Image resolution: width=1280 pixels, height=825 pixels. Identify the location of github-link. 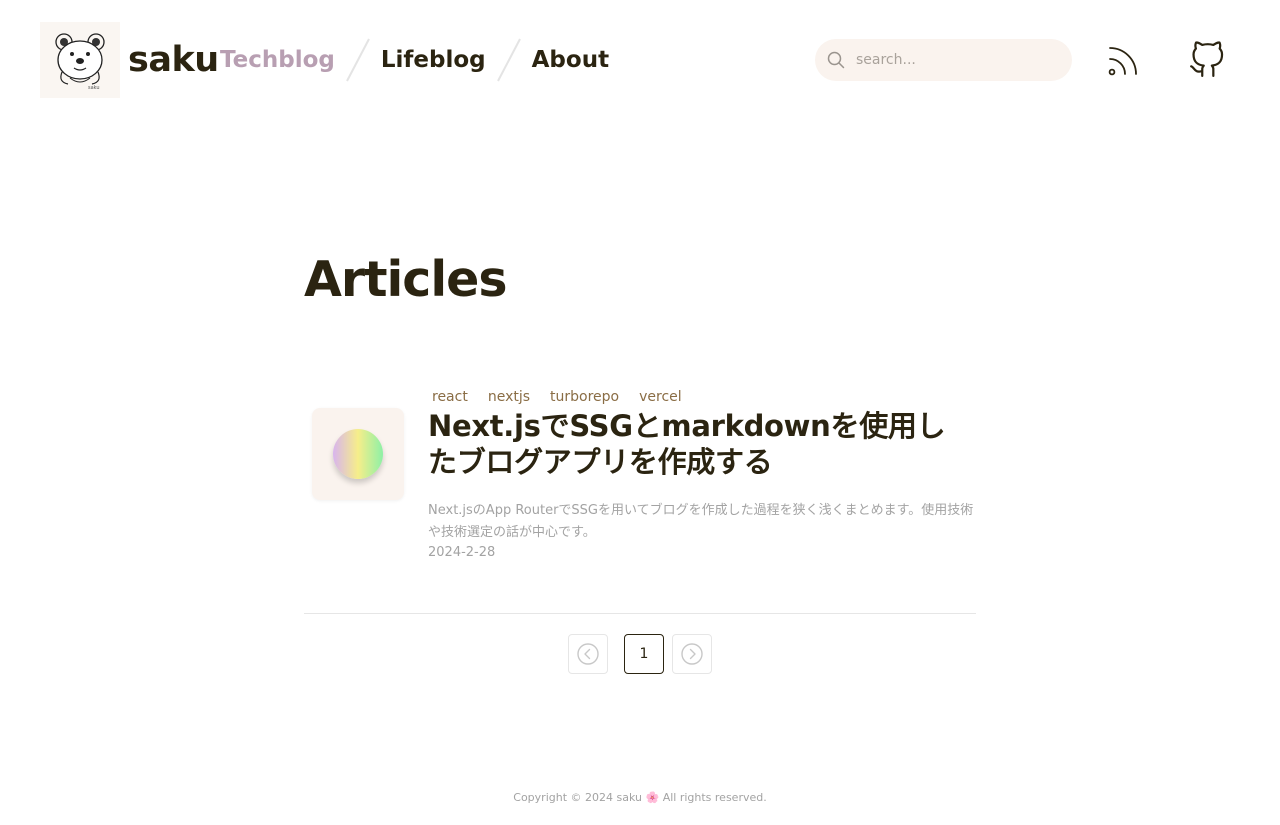
(1207, 60).